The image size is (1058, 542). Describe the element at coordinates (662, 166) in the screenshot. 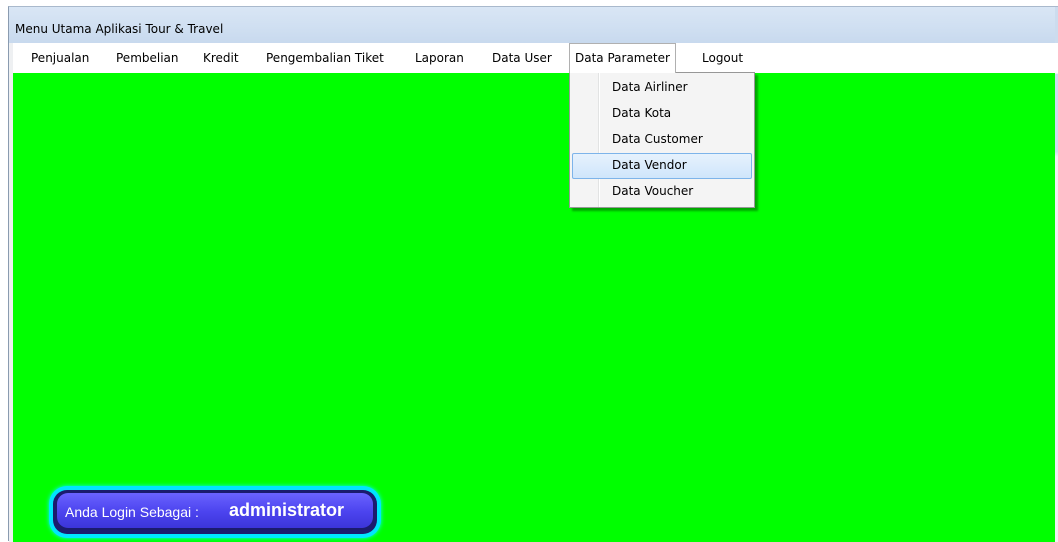

I see `dropdown-item-data-vendor: Data Vendor` at that location.